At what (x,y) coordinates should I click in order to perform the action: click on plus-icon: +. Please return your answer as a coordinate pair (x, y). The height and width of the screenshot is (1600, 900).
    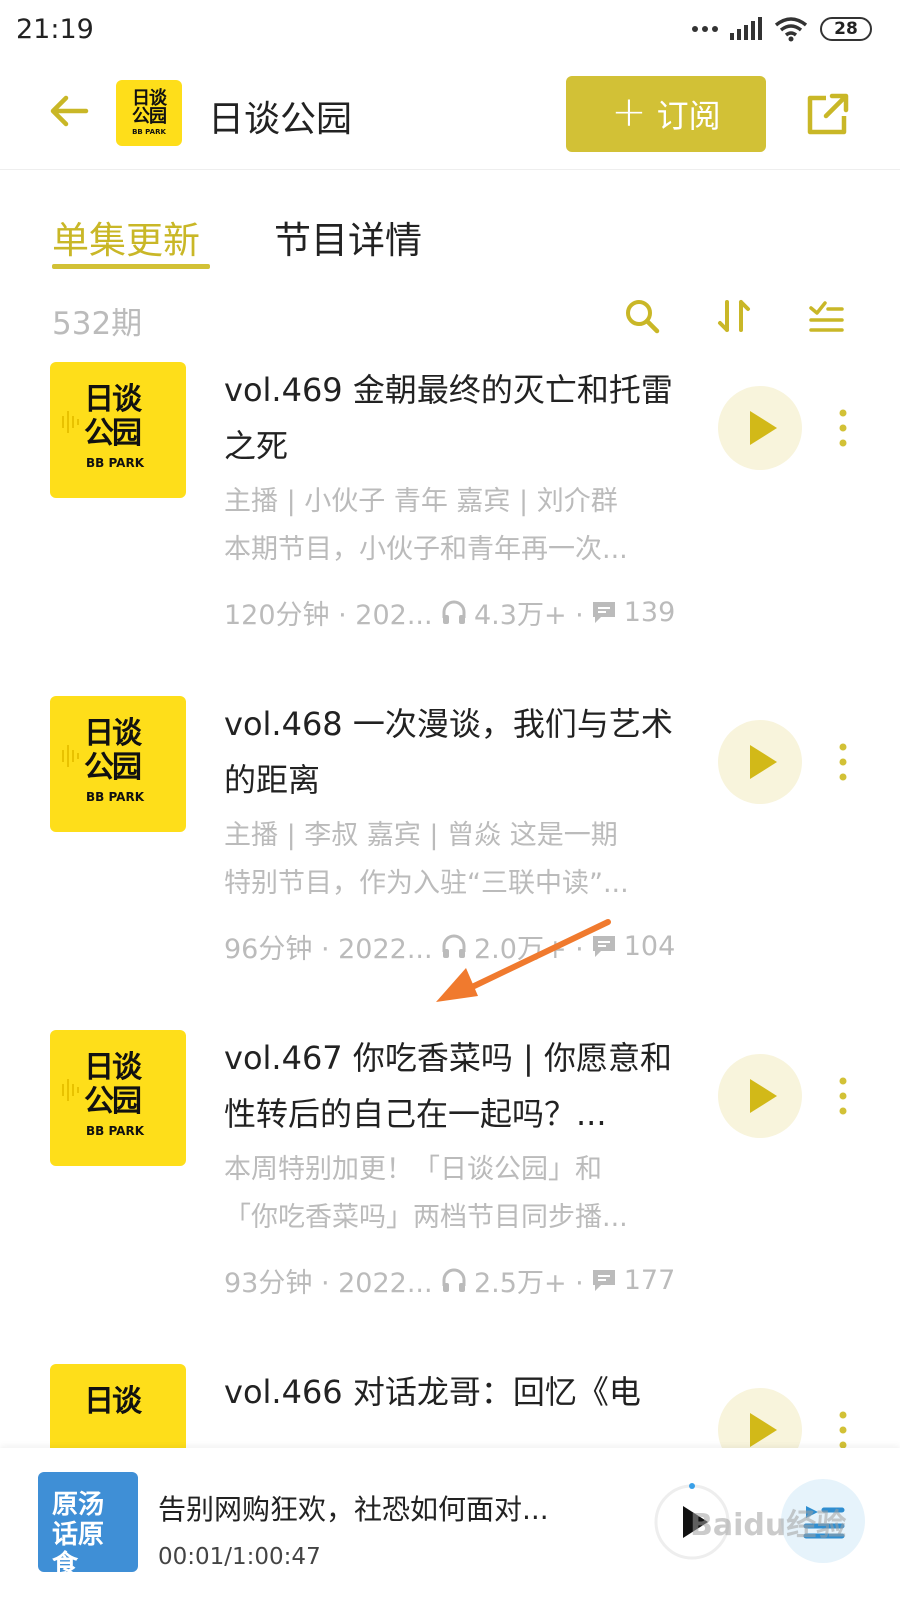
    Looking at the image, I should click on (629, 111).